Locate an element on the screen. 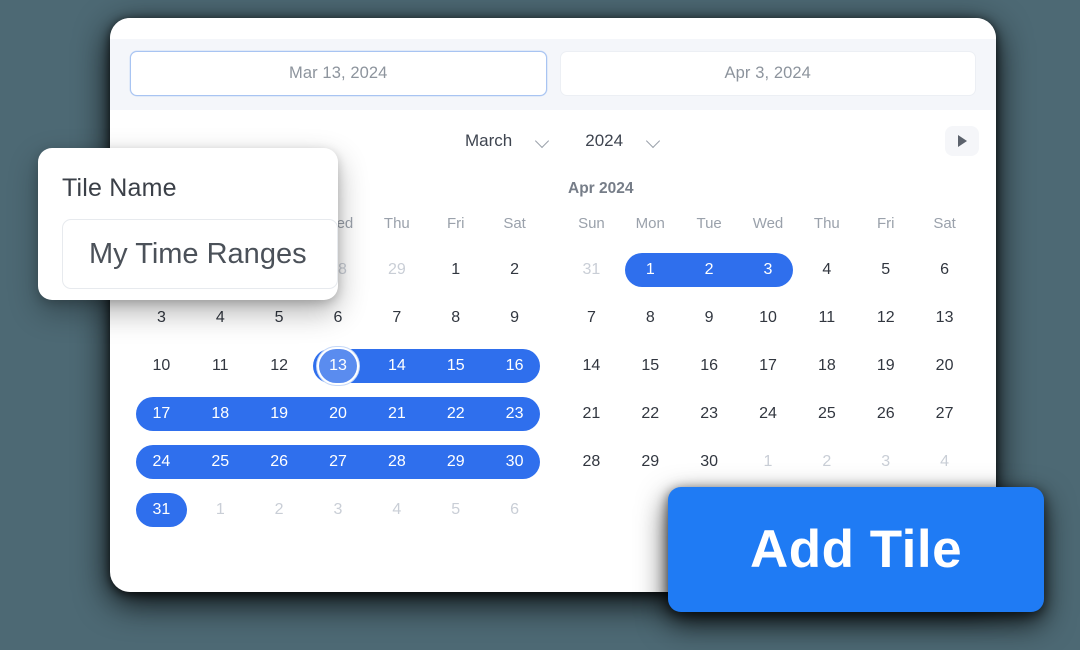  calendar-week-row: 14 15 16 17 18 19 20 is located at coordinates (768, 366).